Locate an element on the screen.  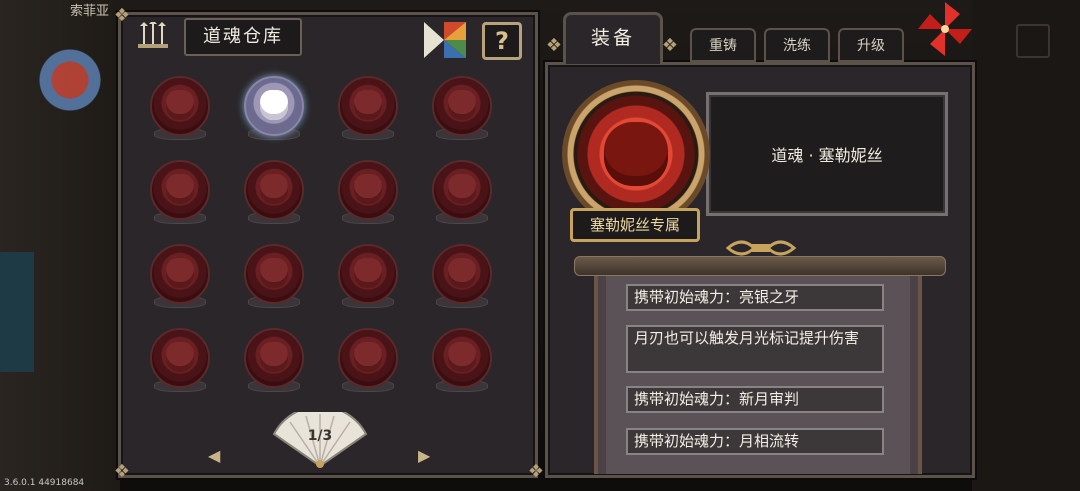
background-right-area is located at coordinates (1026, 245).